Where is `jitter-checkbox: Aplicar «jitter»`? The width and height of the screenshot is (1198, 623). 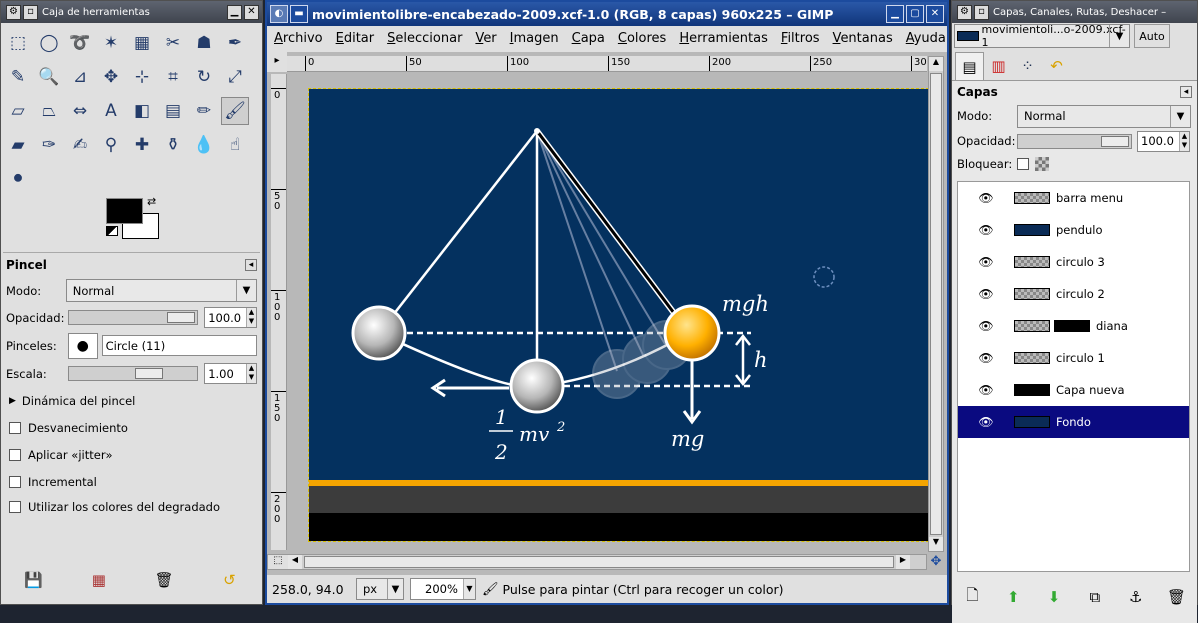
jitter-checkbox: Aplicar «jitter» is located at coordinates (131, 454).